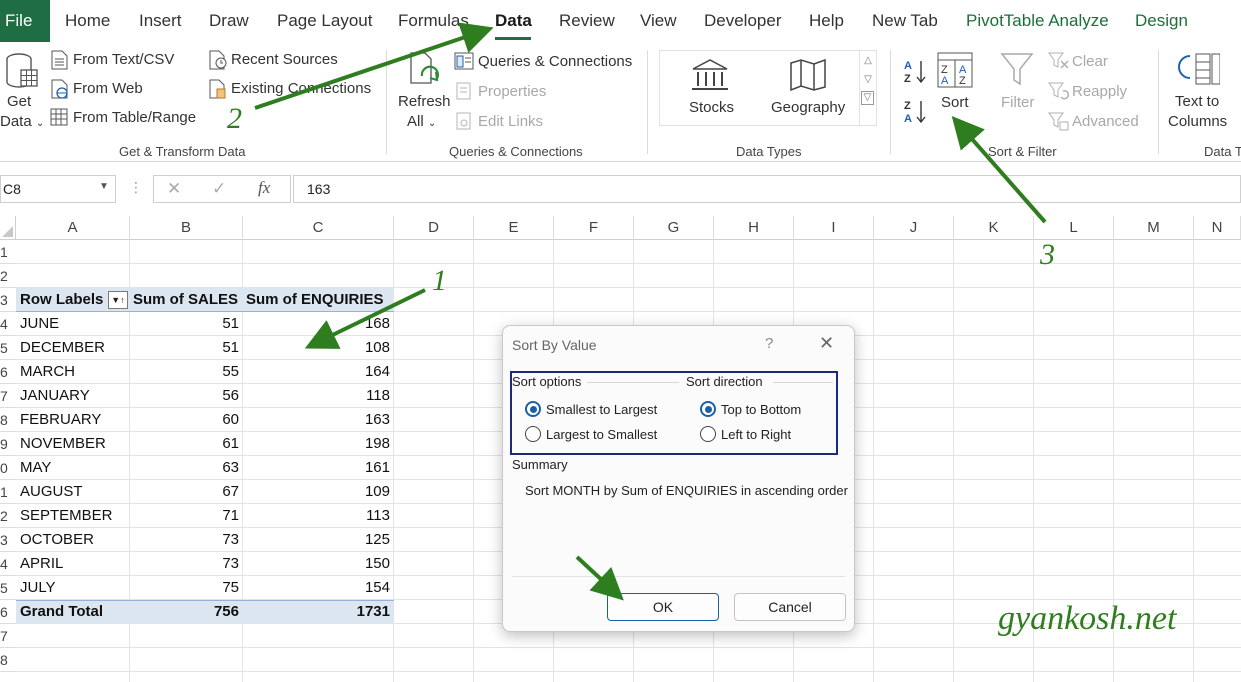 The width and height of the screenshot is (1241, 682). I want to click on annotation-number-2: 2, so click(234, 118).